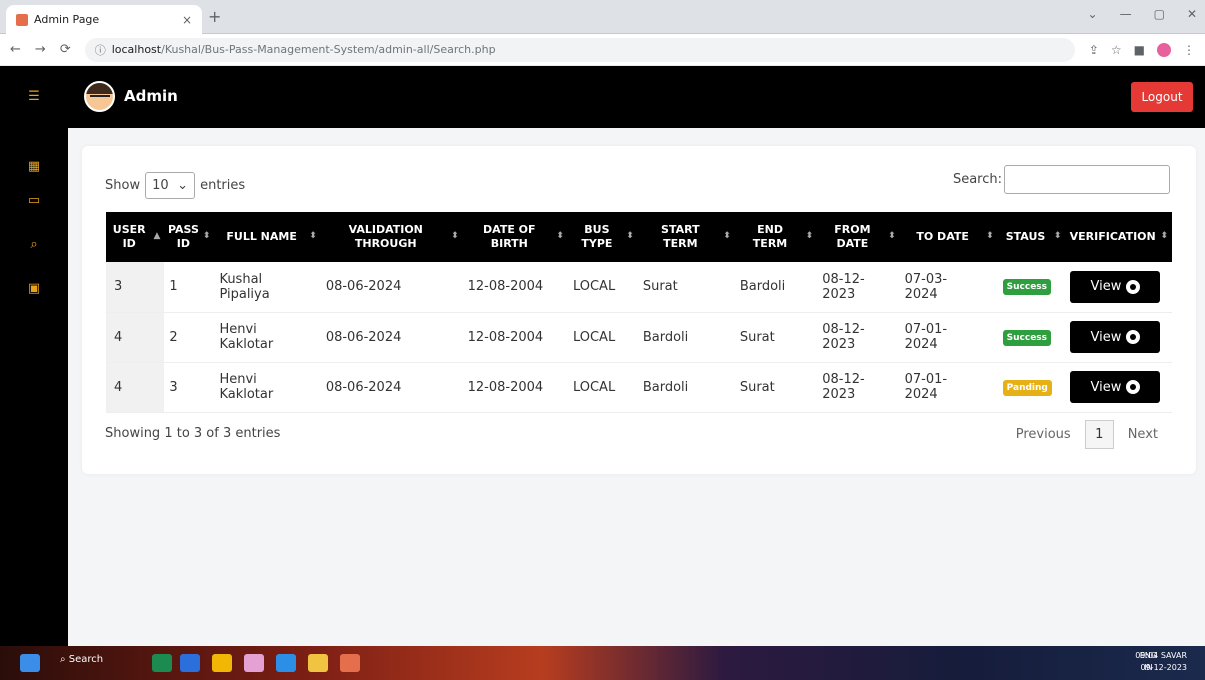  Describe the element at coordinates (67, 19) in the screenshot. I see `tab-title: Admin Page` at that location.